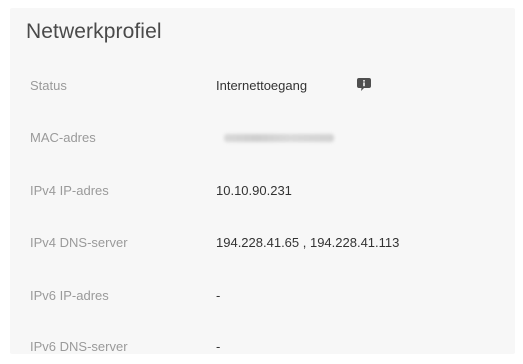 The height and width of the screenshot is (364, 523). Describe the element at coordinates (79, 346) in the screenshot. I see `ipv6-dns-label: IPv6 DNS-server` at that location.